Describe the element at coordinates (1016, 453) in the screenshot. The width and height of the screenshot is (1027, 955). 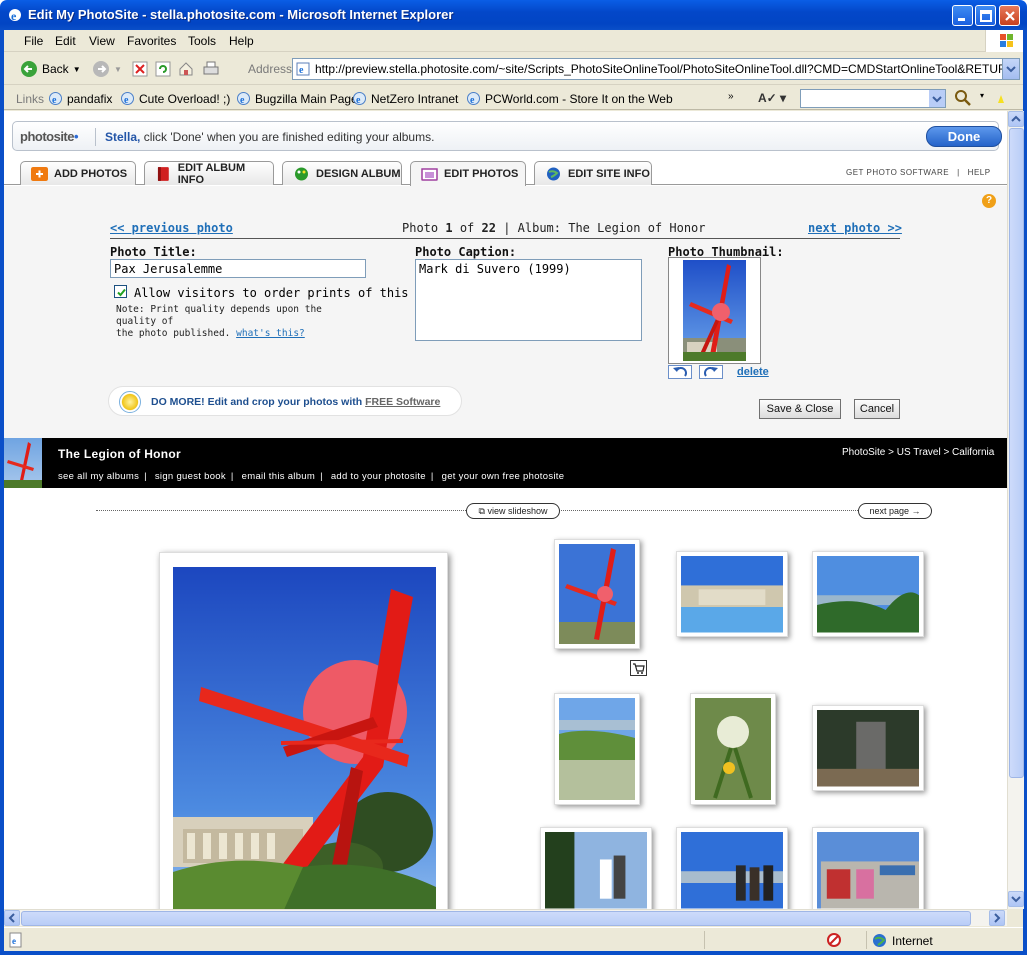
I see `vertical-scroll-thumb` at that location.